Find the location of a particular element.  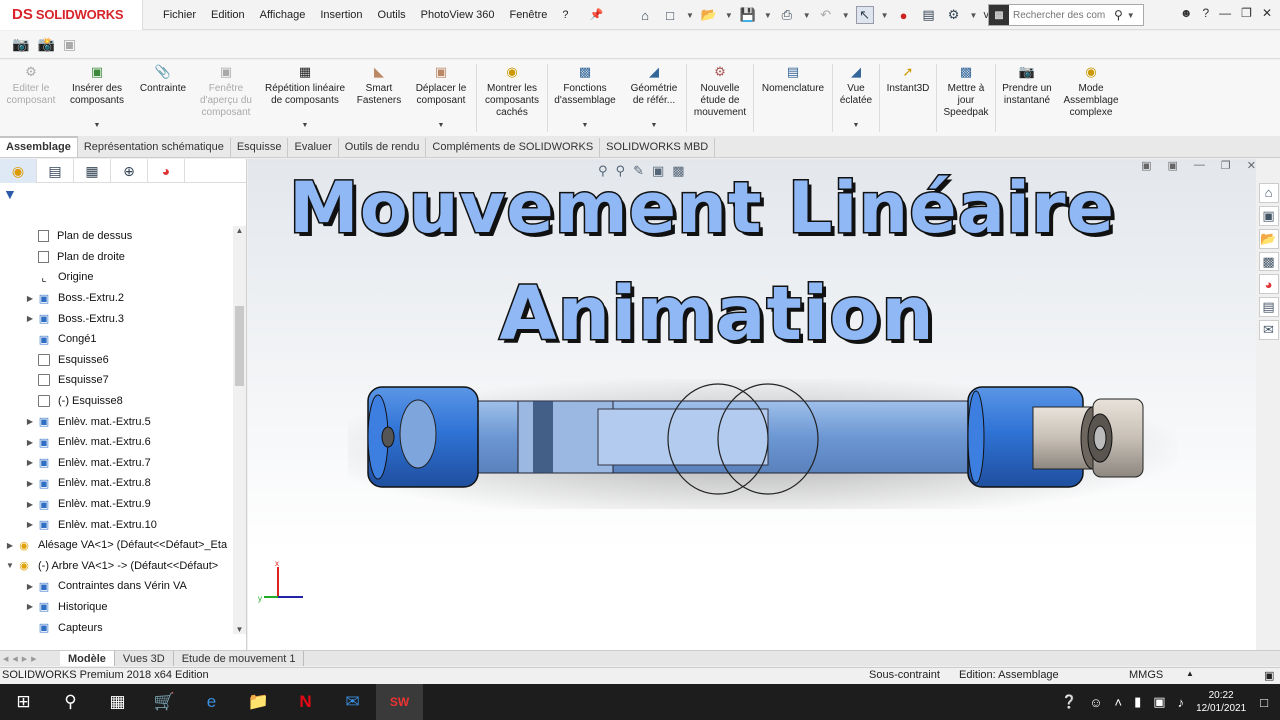

open-folder-icon: 📂 is located at coordinates (709, 15).